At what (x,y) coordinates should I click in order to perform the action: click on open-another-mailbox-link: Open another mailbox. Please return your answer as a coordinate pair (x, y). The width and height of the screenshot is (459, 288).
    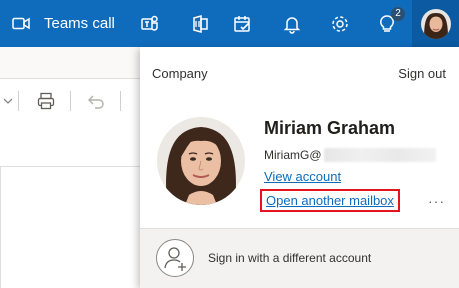
    Looking at the image, I should click on (330, 200).